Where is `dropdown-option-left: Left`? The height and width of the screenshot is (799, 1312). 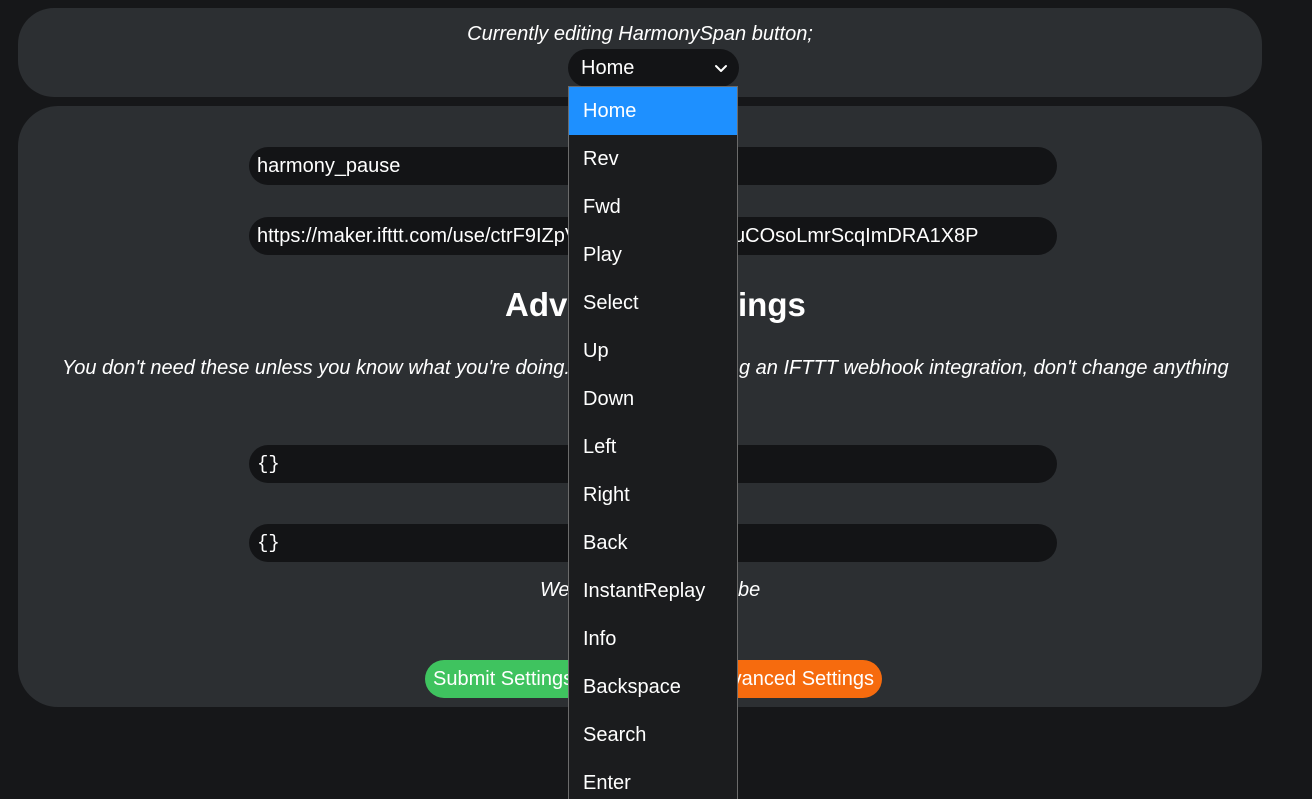 dropdown-option-left: Left is located at coordinates (653, 447).